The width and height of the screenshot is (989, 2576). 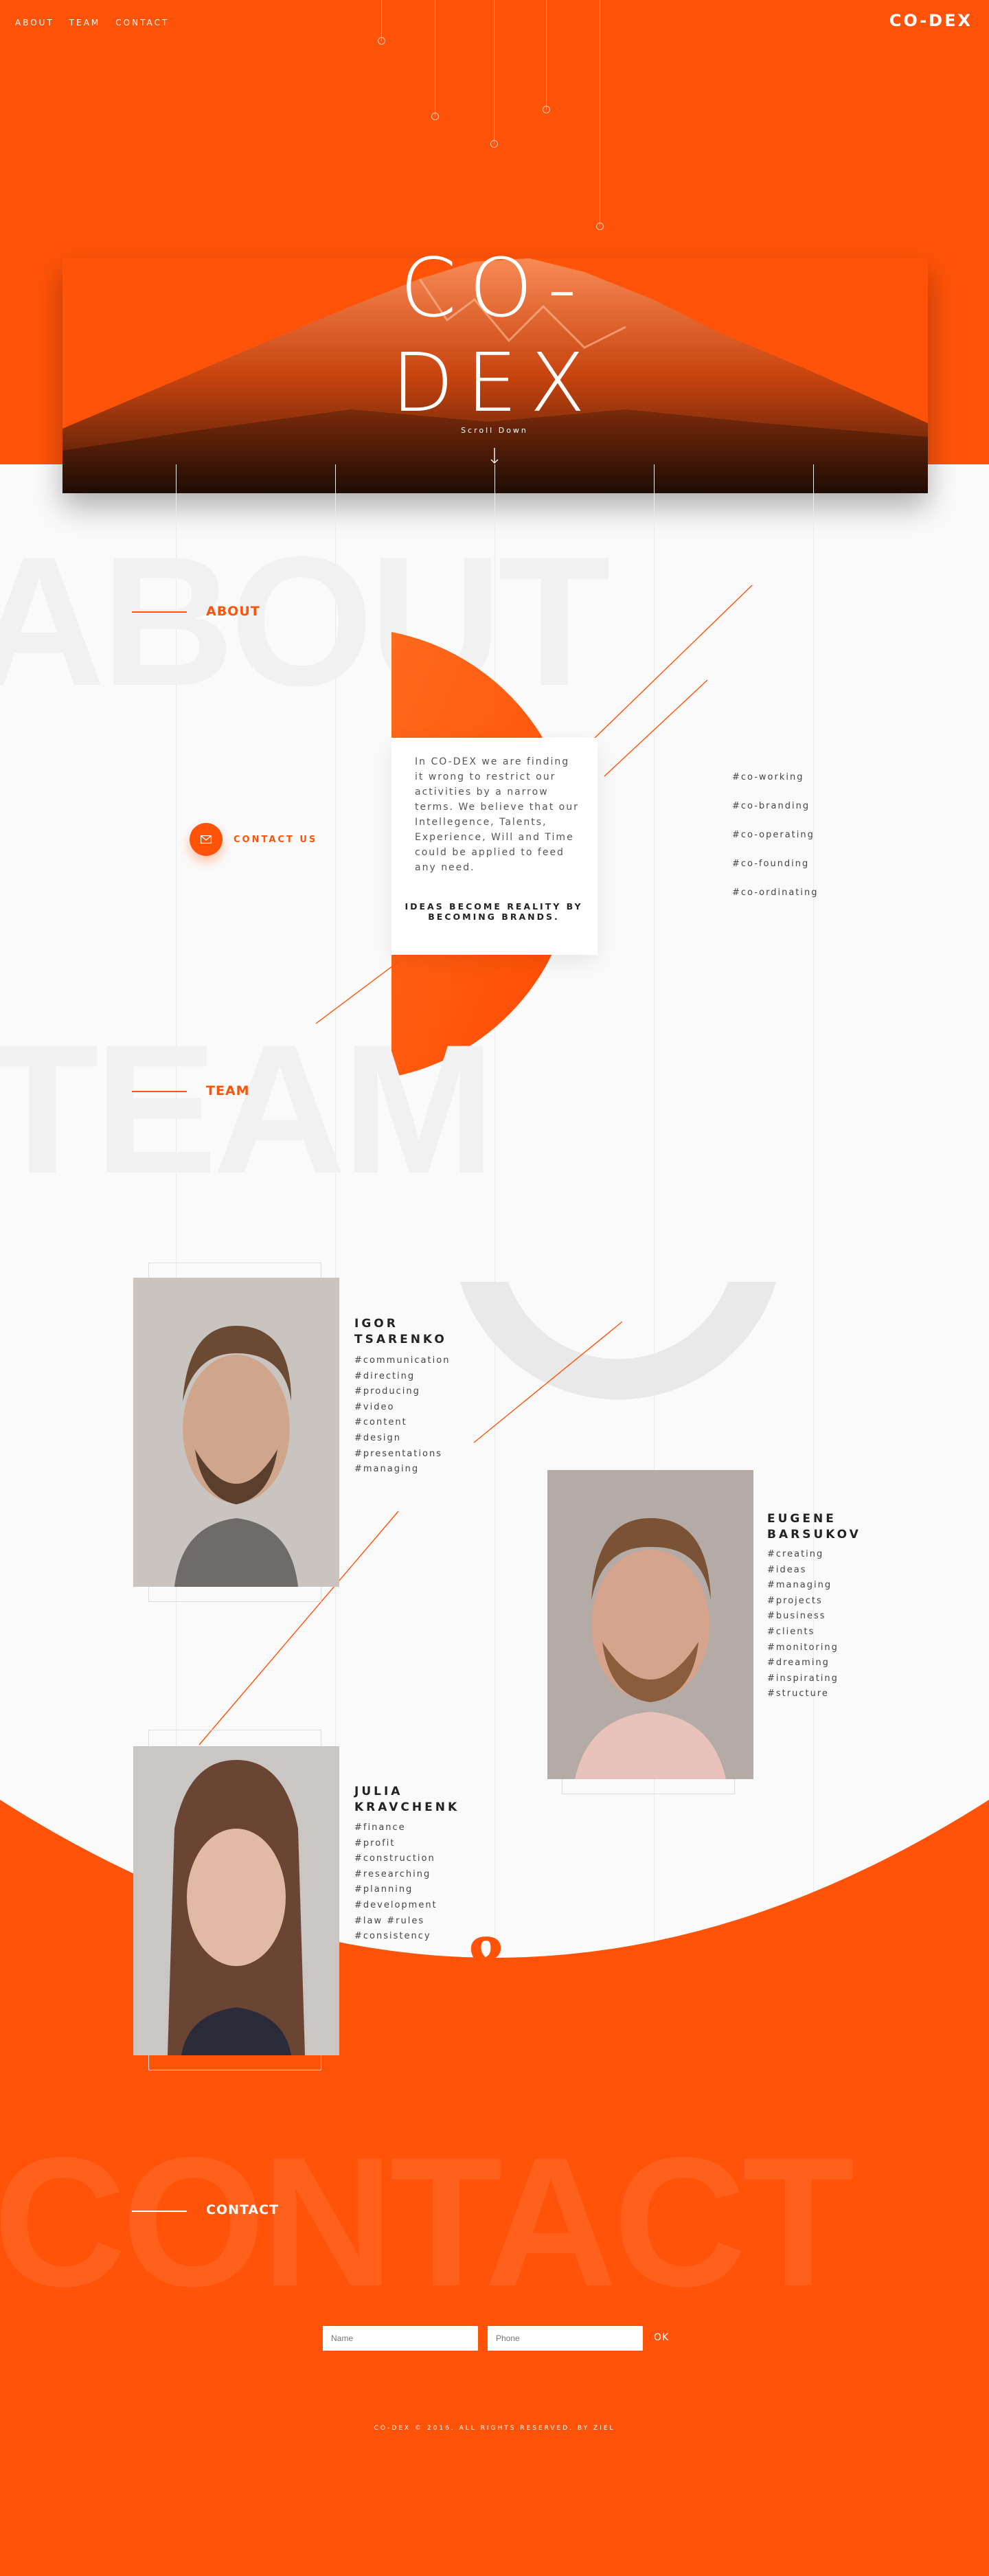 What do you see at coordinates (791, 1631) in the screenshot?
I see `member-tag: #clients` at bounding box center [791, 1631].